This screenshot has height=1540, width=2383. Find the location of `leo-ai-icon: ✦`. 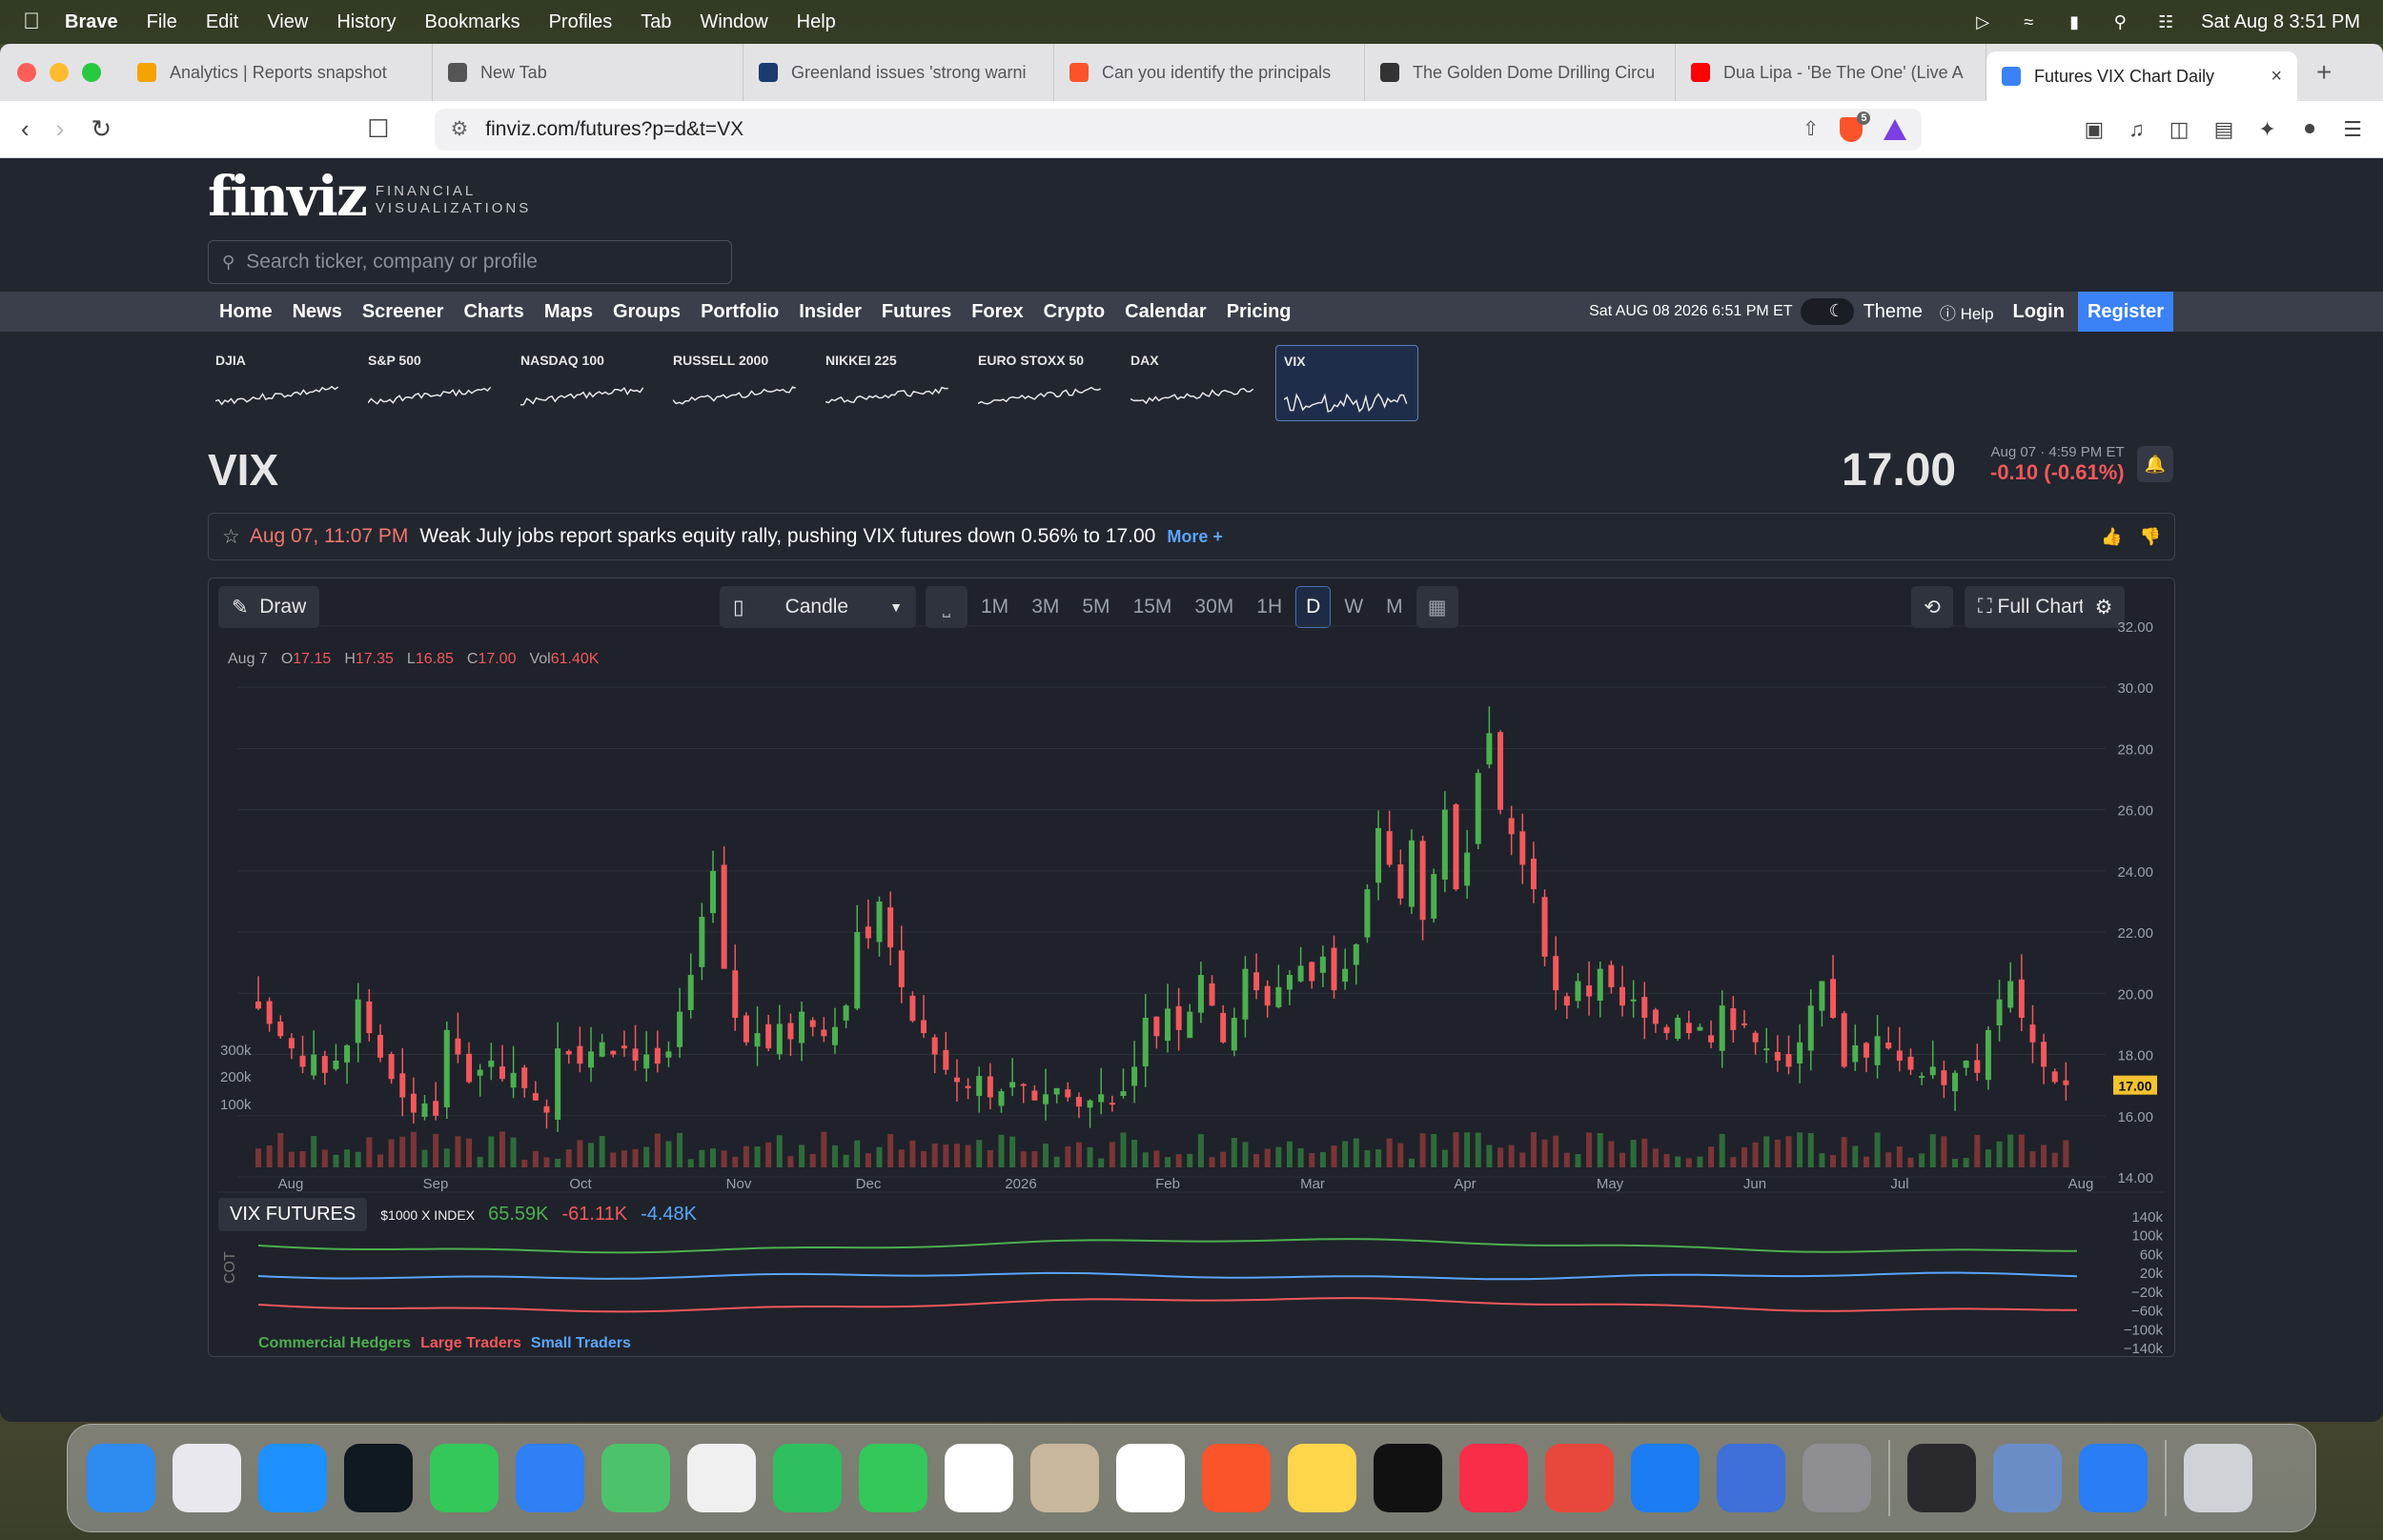

leo-ai-icon: ✦ is located at coordinates (2266, 129).